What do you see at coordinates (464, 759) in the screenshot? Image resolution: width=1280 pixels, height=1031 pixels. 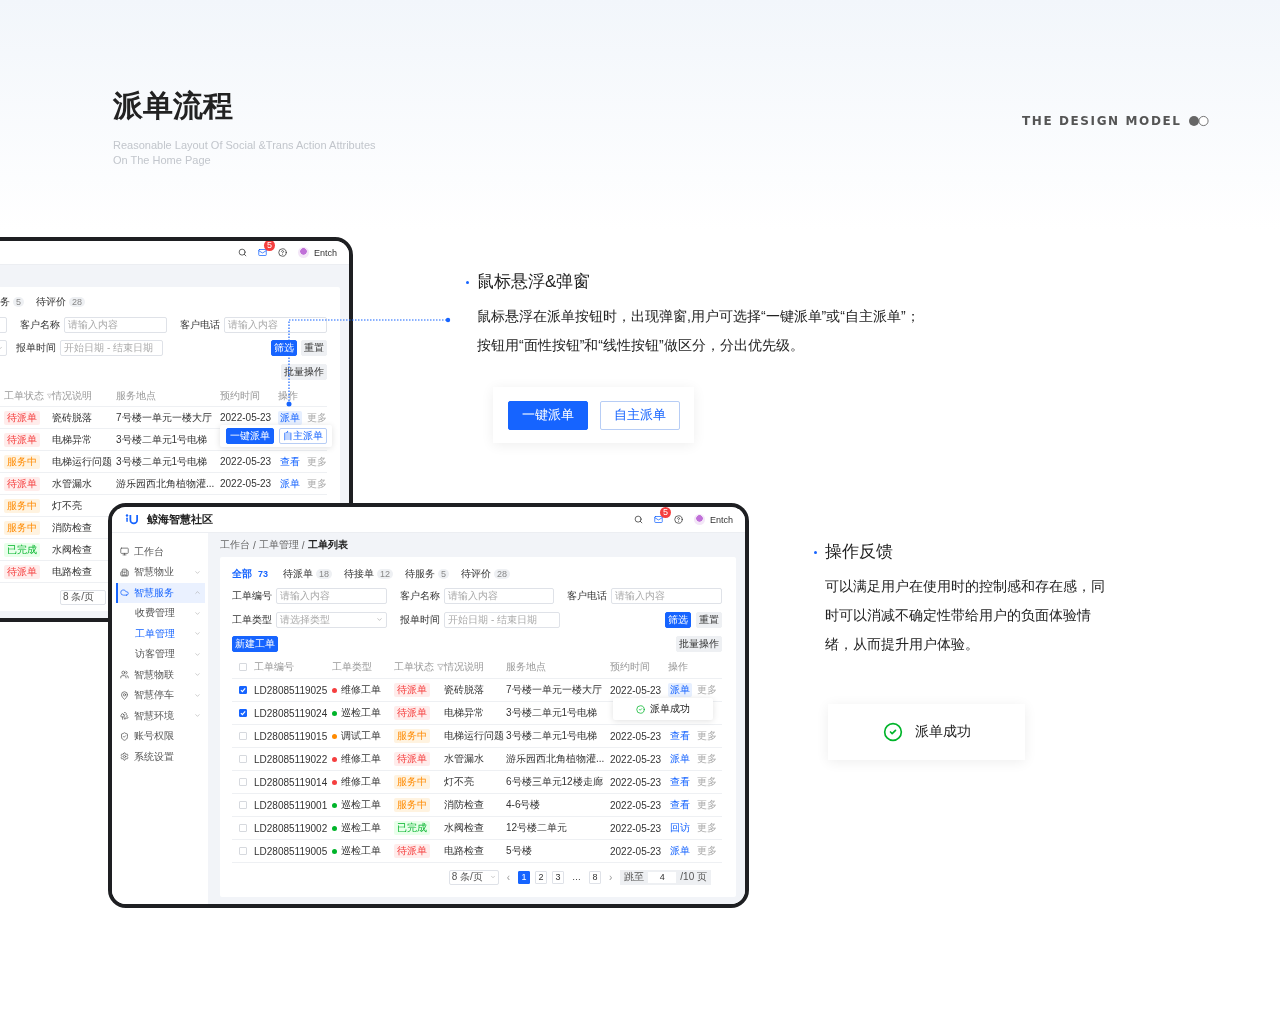 I see `table-cell: 水管漏水` at bounding box center [464, 759].